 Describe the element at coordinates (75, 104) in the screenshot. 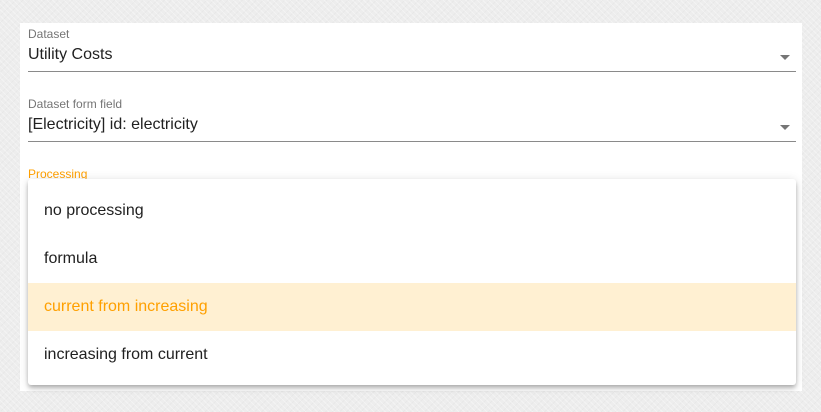

I see `dataset-form-field-label: Dataset form field` at that location.